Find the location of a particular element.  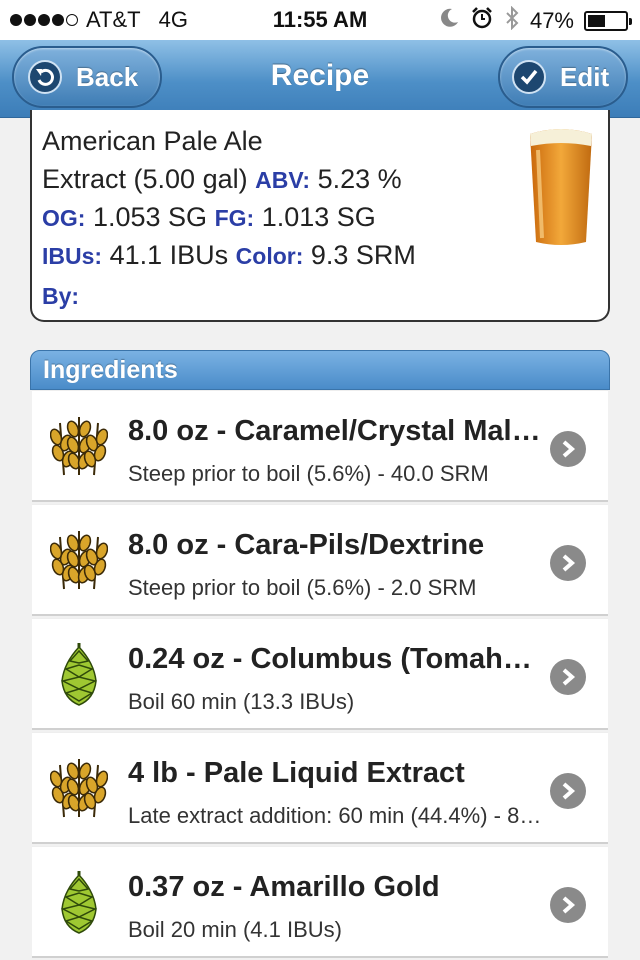

ibu-label: IBUs: is located at coordinates (72, 256).